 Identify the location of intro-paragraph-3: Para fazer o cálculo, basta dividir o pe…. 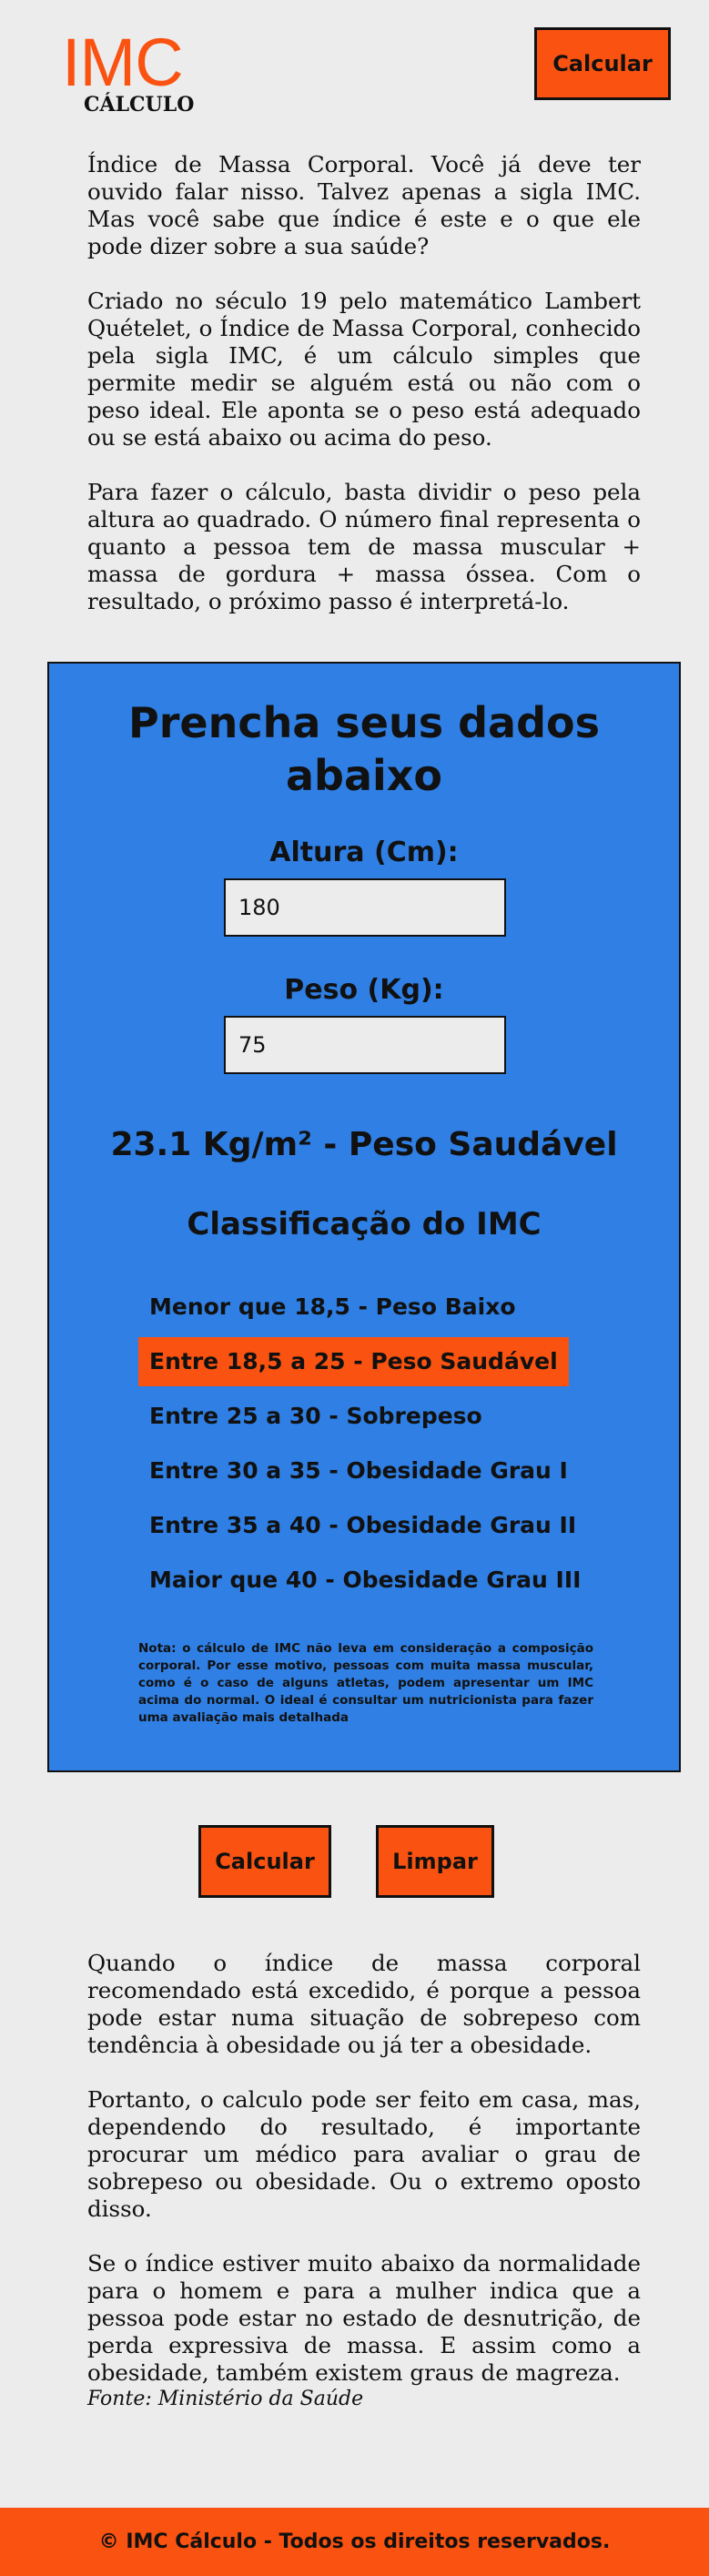
(364, 546).